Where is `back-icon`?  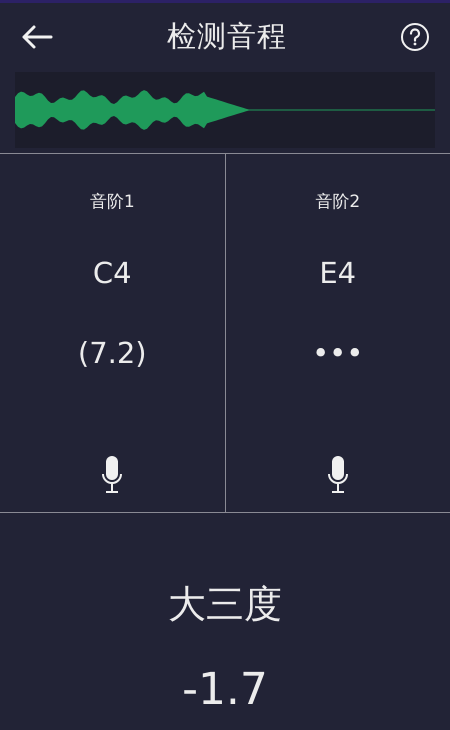 back-icon is located at coordinates (37, 37).